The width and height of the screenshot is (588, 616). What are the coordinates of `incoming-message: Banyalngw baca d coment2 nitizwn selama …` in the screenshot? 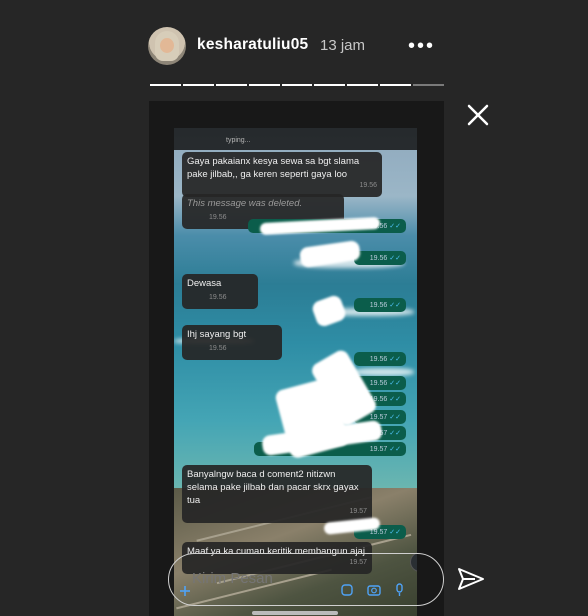 It's located at (277, 494).